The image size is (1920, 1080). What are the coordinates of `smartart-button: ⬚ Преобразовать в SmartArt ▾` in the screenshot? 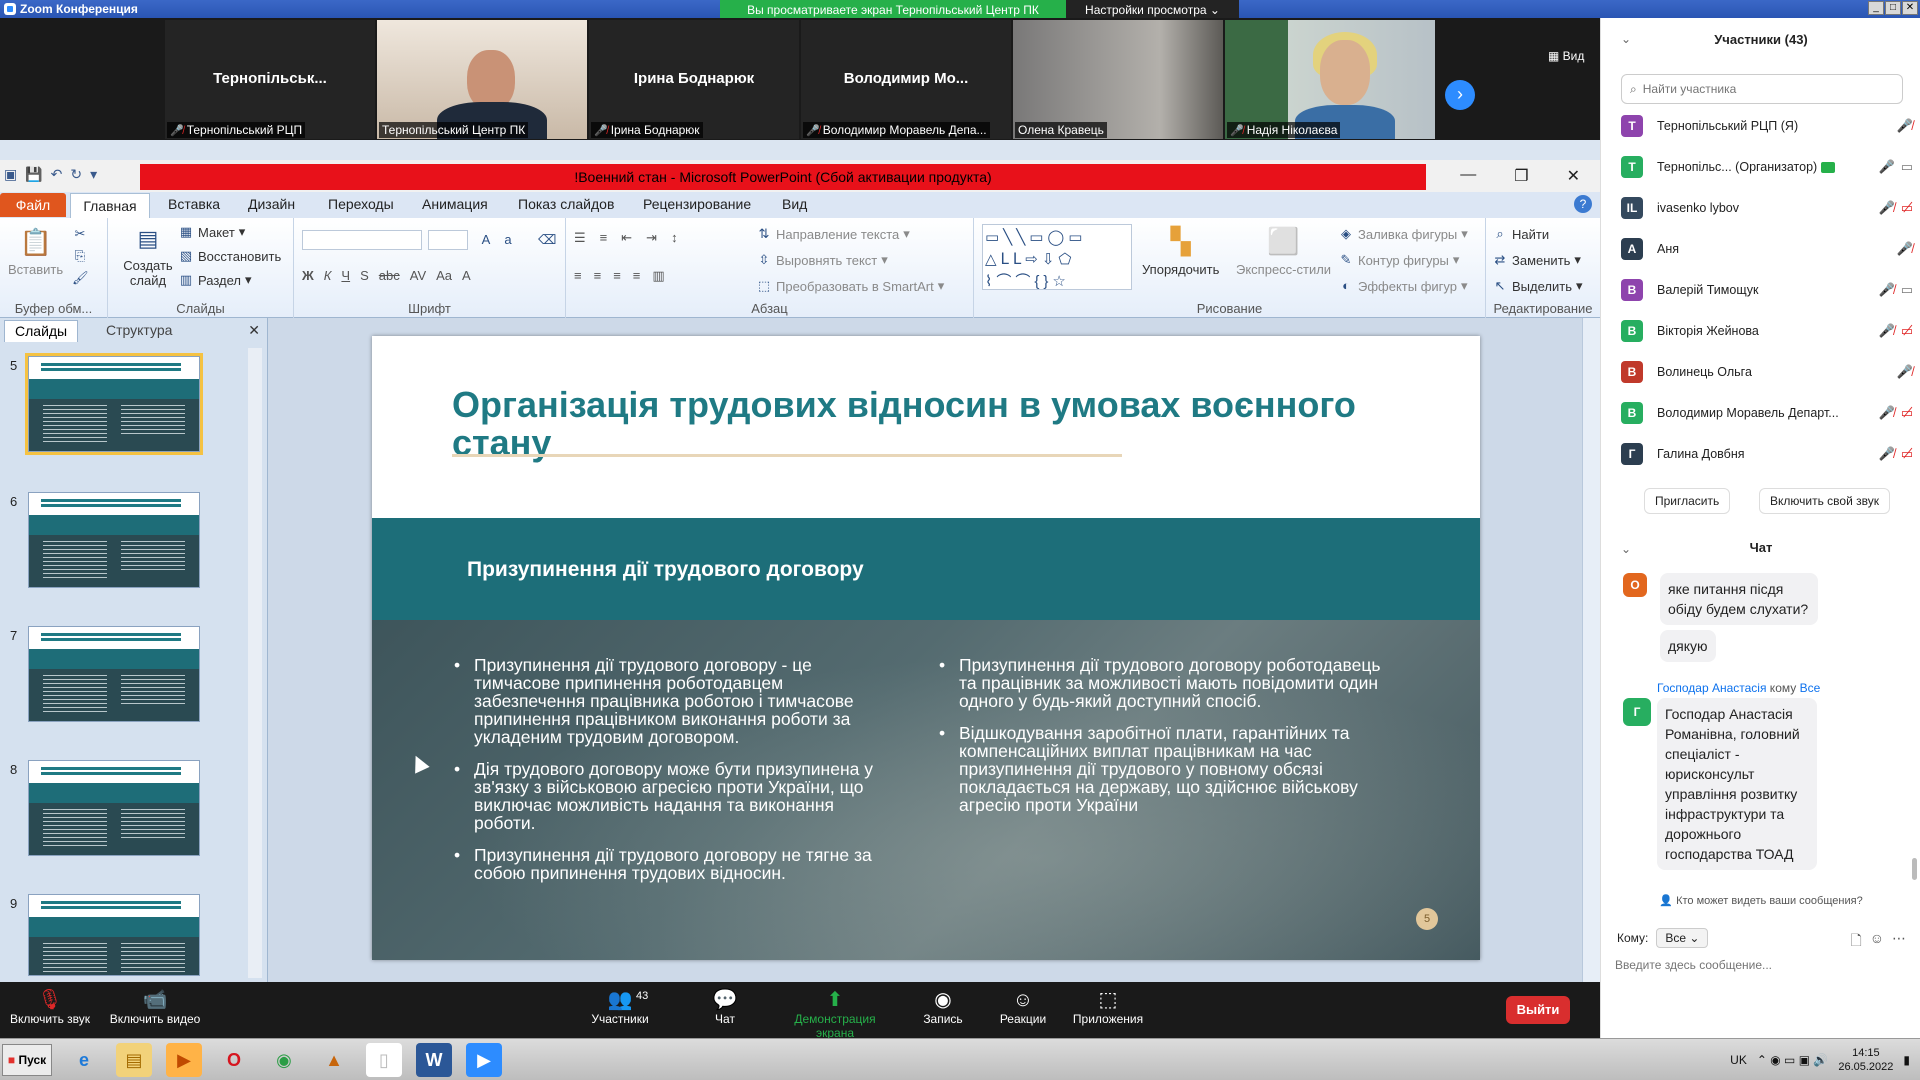 It's located at (850, 286).